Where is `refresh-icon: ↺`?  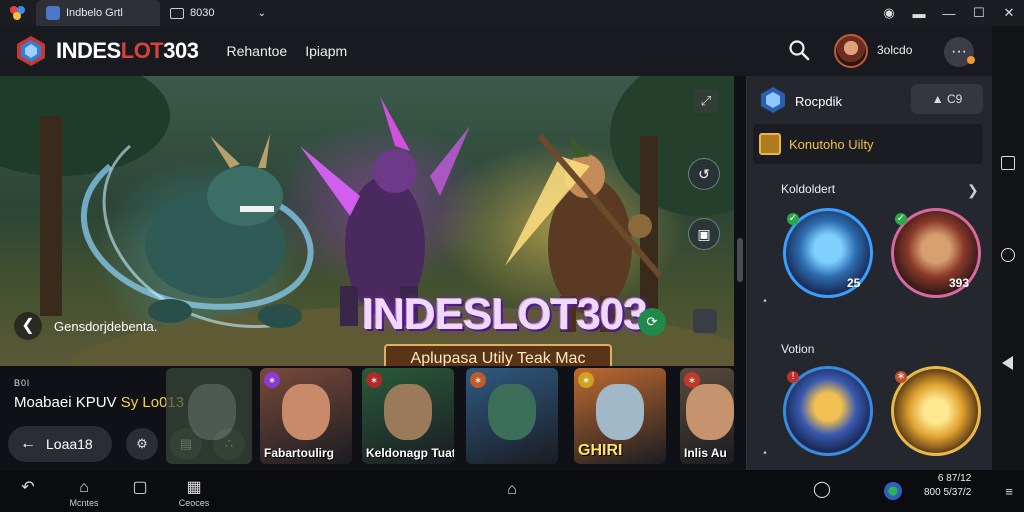 refresh-icon: ↺ is located at coordinates (704, 174).